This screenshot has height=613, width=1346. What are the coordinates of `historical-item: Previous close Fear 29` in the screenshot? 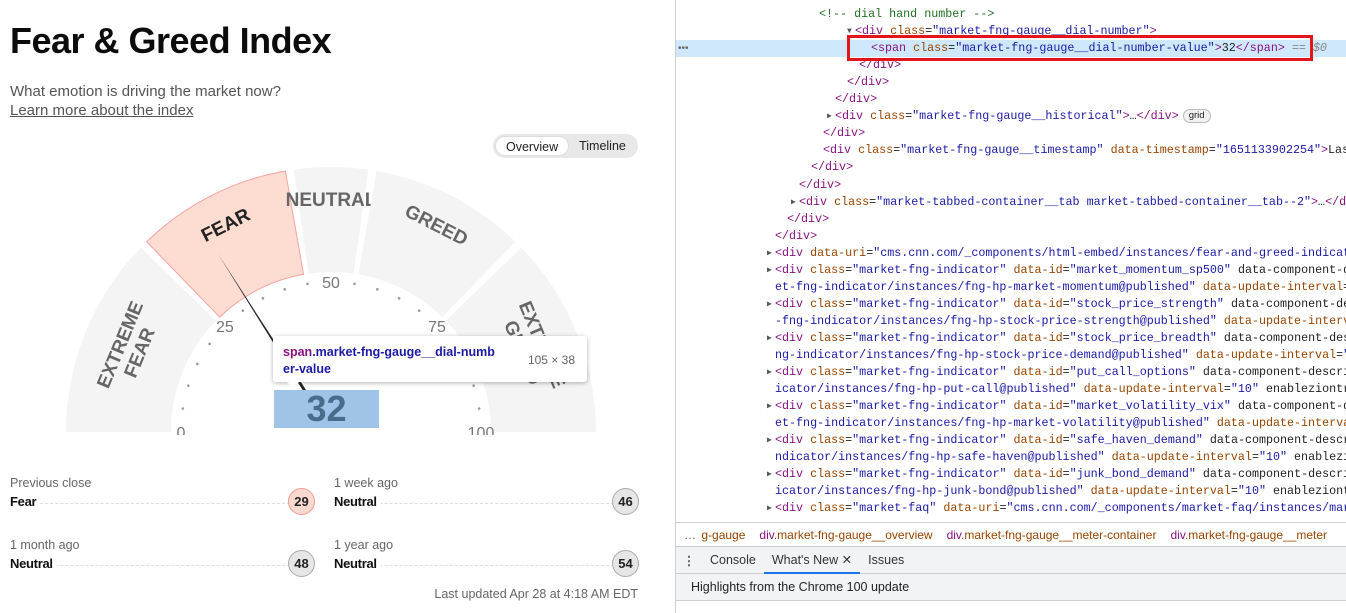 It's located at (162, 501).